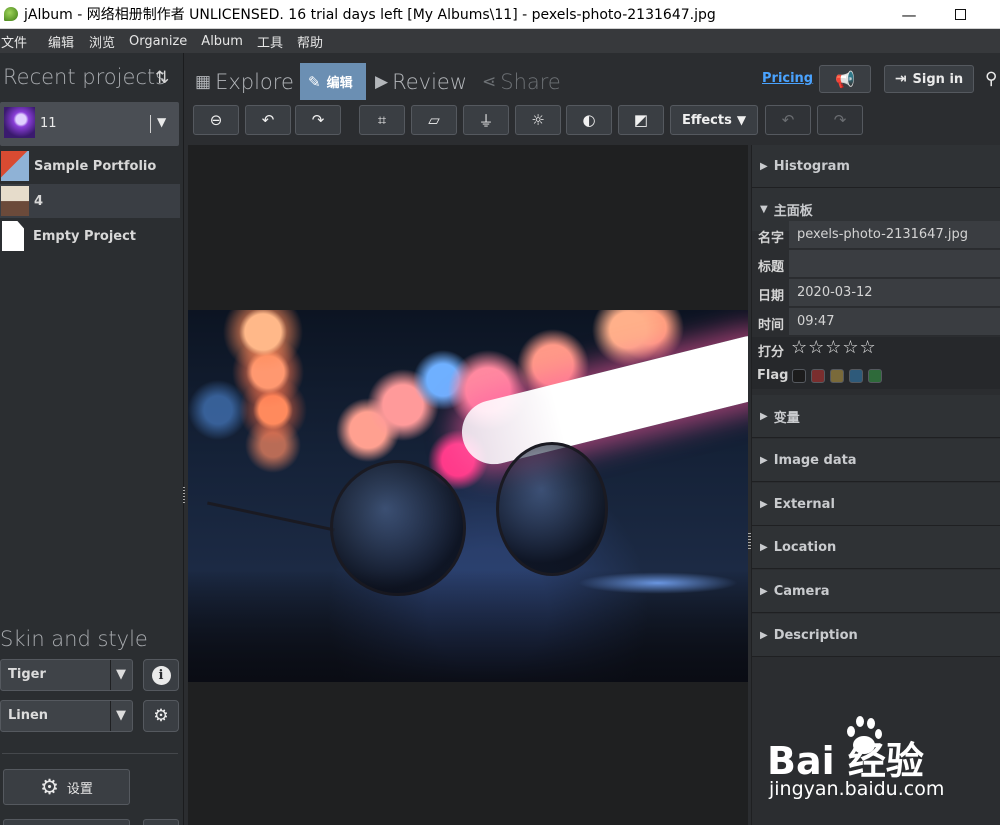 This screenshot has width=1000, height=825. I want to click on prop-row-name: 名字 pexels-photo-2131647.jpg, so click(876, 235).